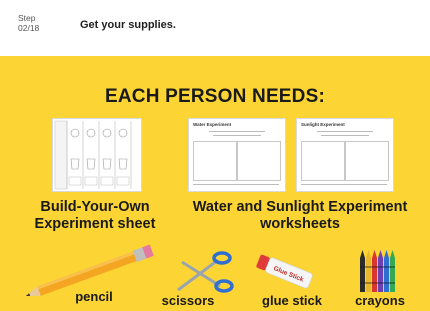 The image size is (430, 311). Describe the element at coordinates (128, 25) in the screenshot. I see `step-instruction: Get your supplies.` at that location.